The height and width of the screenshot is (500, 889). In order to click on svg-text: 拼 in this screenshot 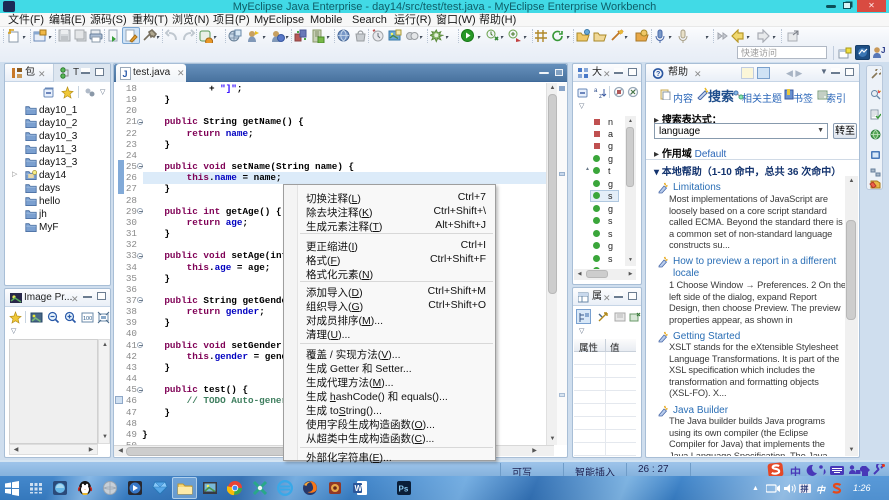, I will do `click(805, 489)`.